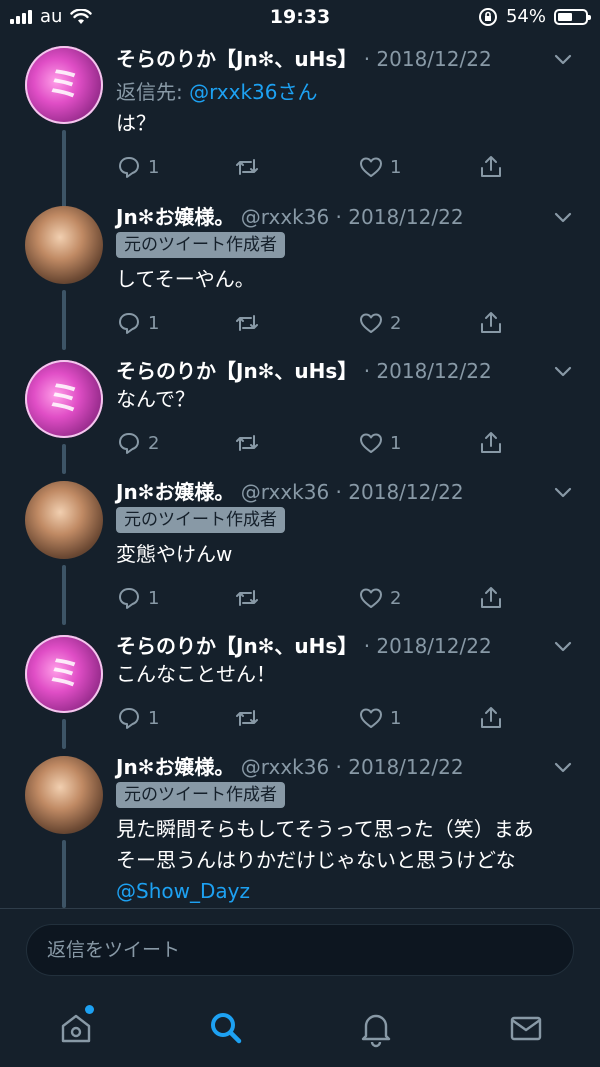 This screenshot has width=600, height=1067. Describe the element at coordinates (129, 598) in the screenshot. I see `reply-icon` at that location.